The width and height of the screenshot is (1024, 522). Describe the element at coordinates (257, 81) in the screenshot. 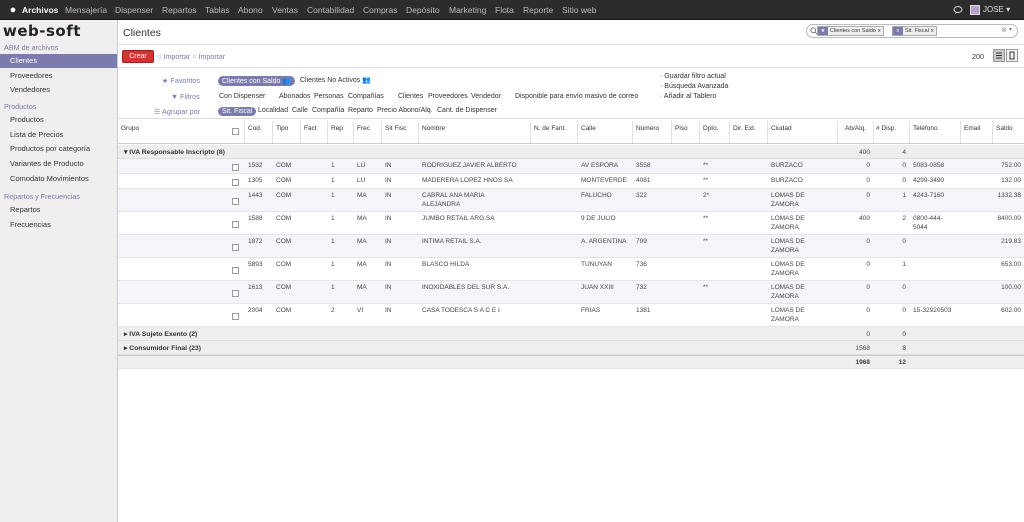

I see `favorite-option: Clientes con Saldo 👥` at that location.